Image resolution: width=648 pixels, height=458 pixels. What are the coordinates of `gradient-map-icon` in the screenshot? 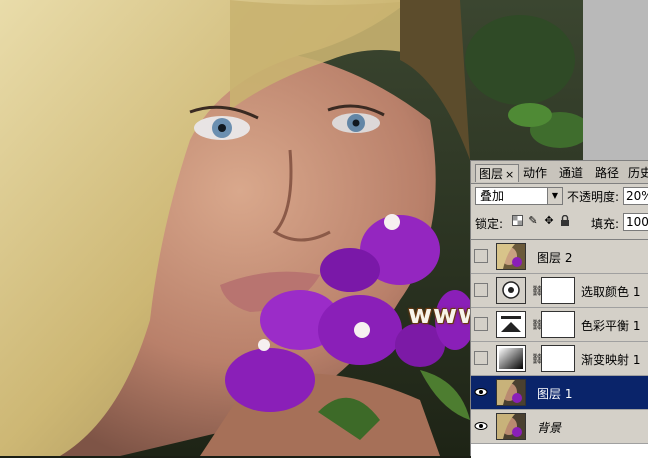 It's located at (511, 358).